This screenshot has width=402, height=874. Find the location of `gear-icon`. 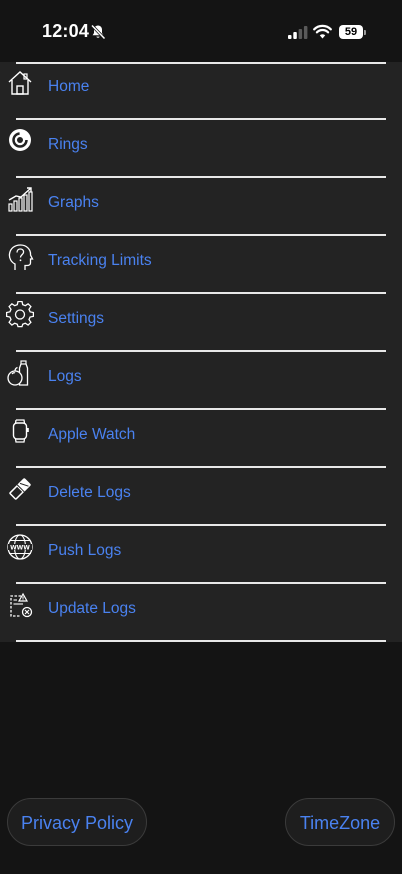

gear-icon is located at coordinates (20, 314).